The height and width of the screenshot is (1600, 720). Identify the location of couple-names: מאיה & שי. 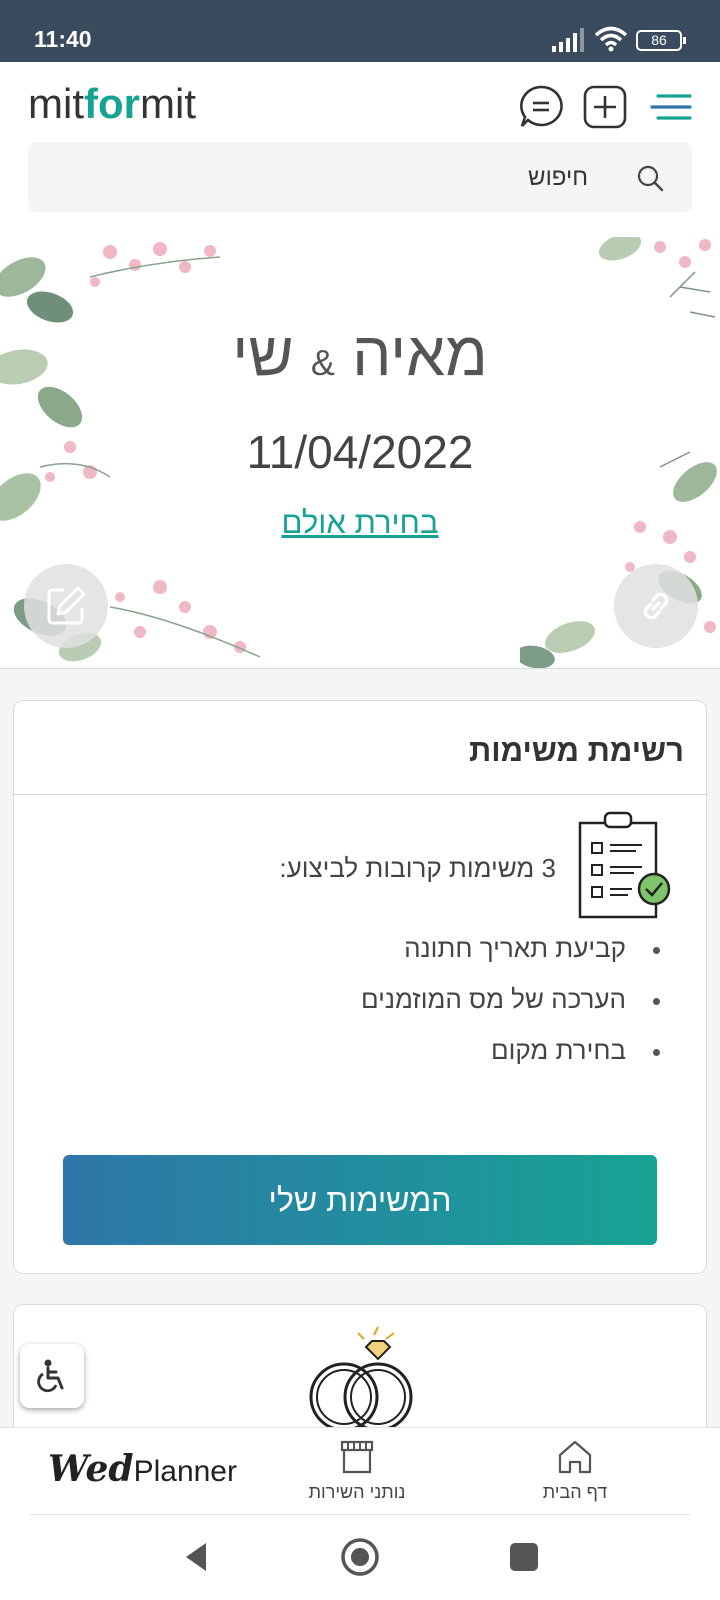
(360, 354).